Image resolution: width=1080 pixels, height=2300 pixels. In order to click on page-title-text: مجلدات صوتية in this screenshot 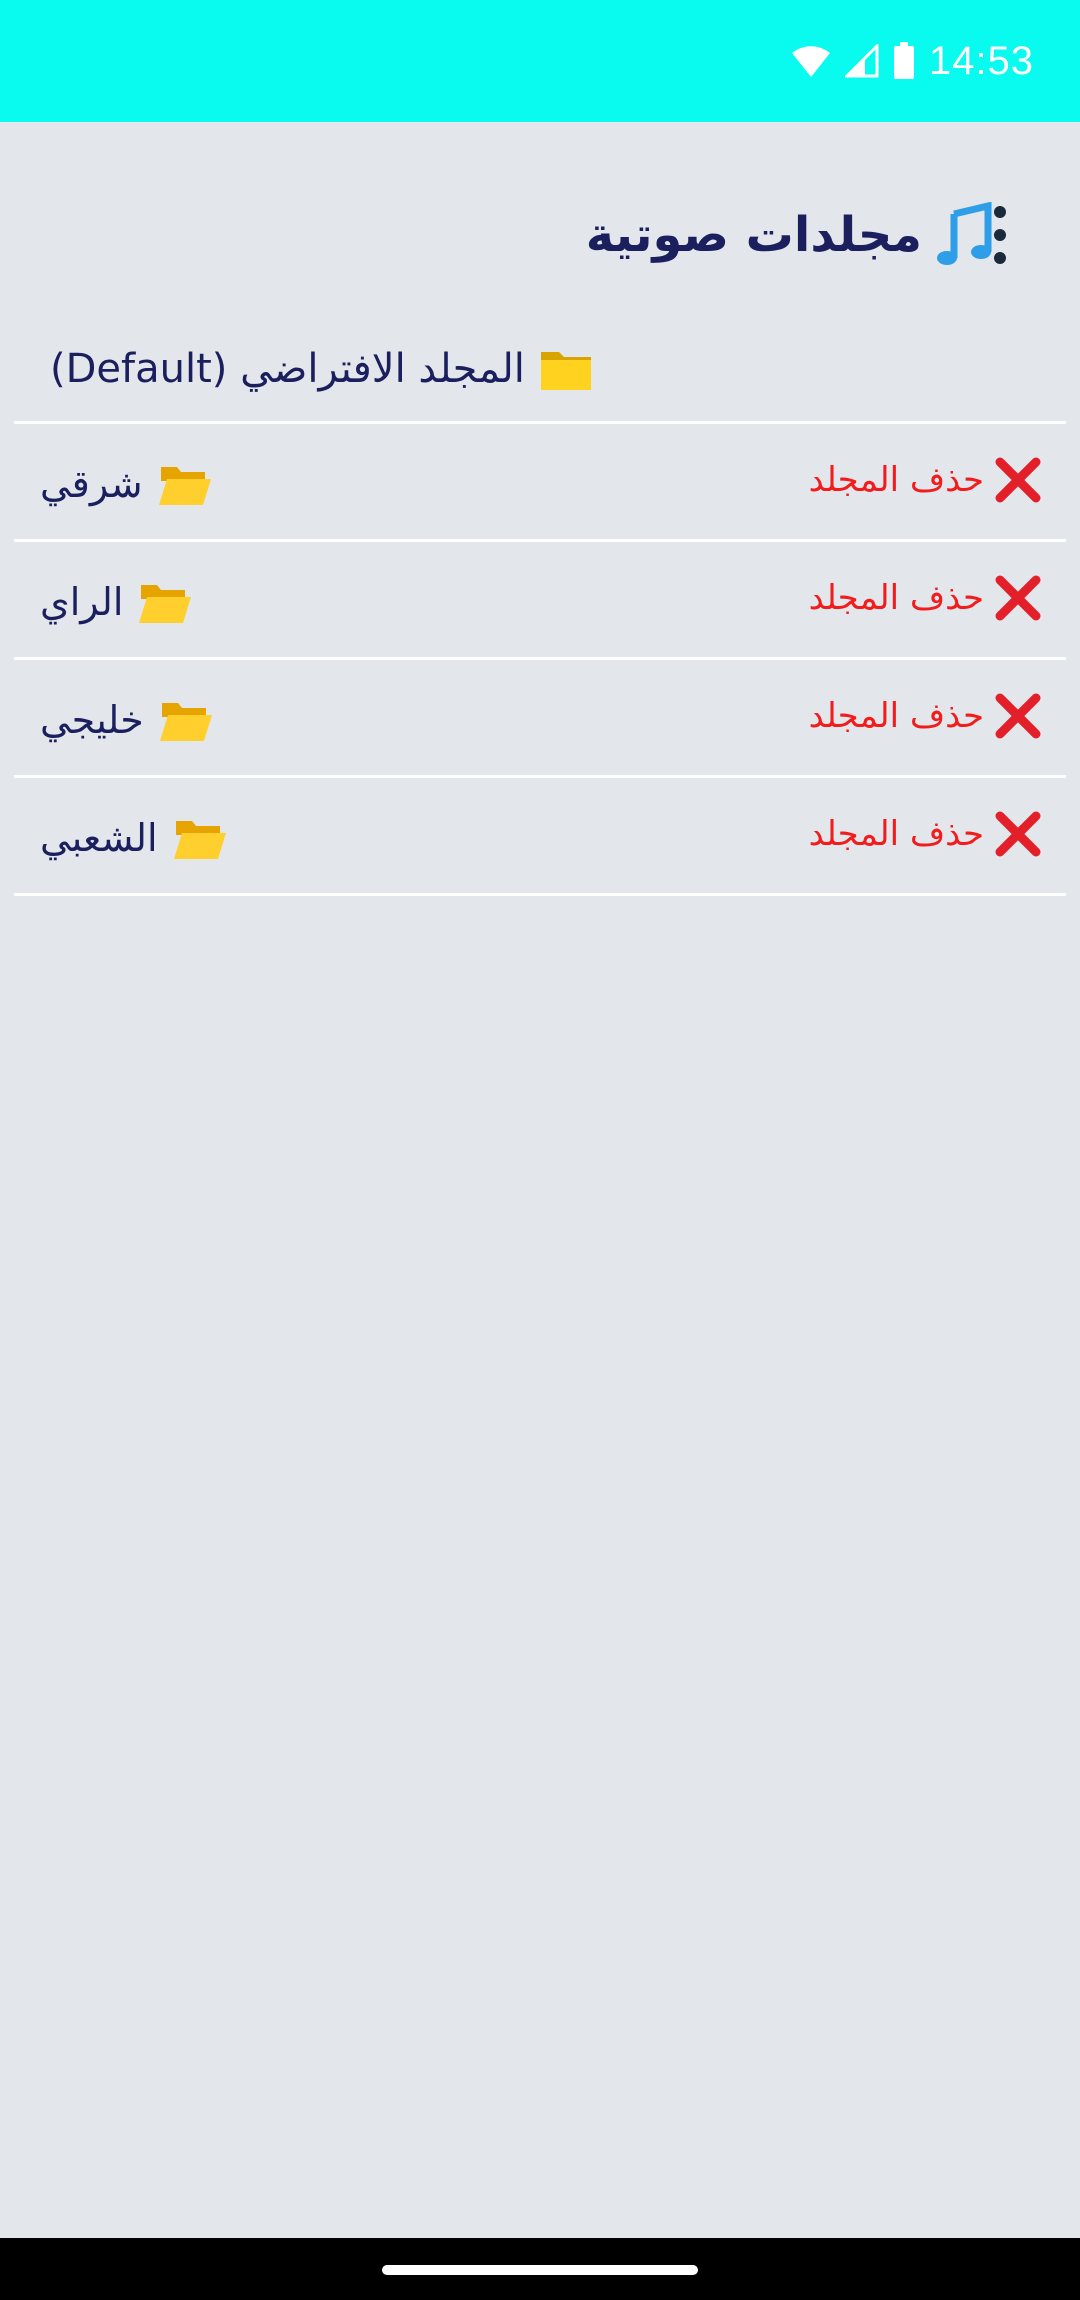, I will do `click(753, 235)`.